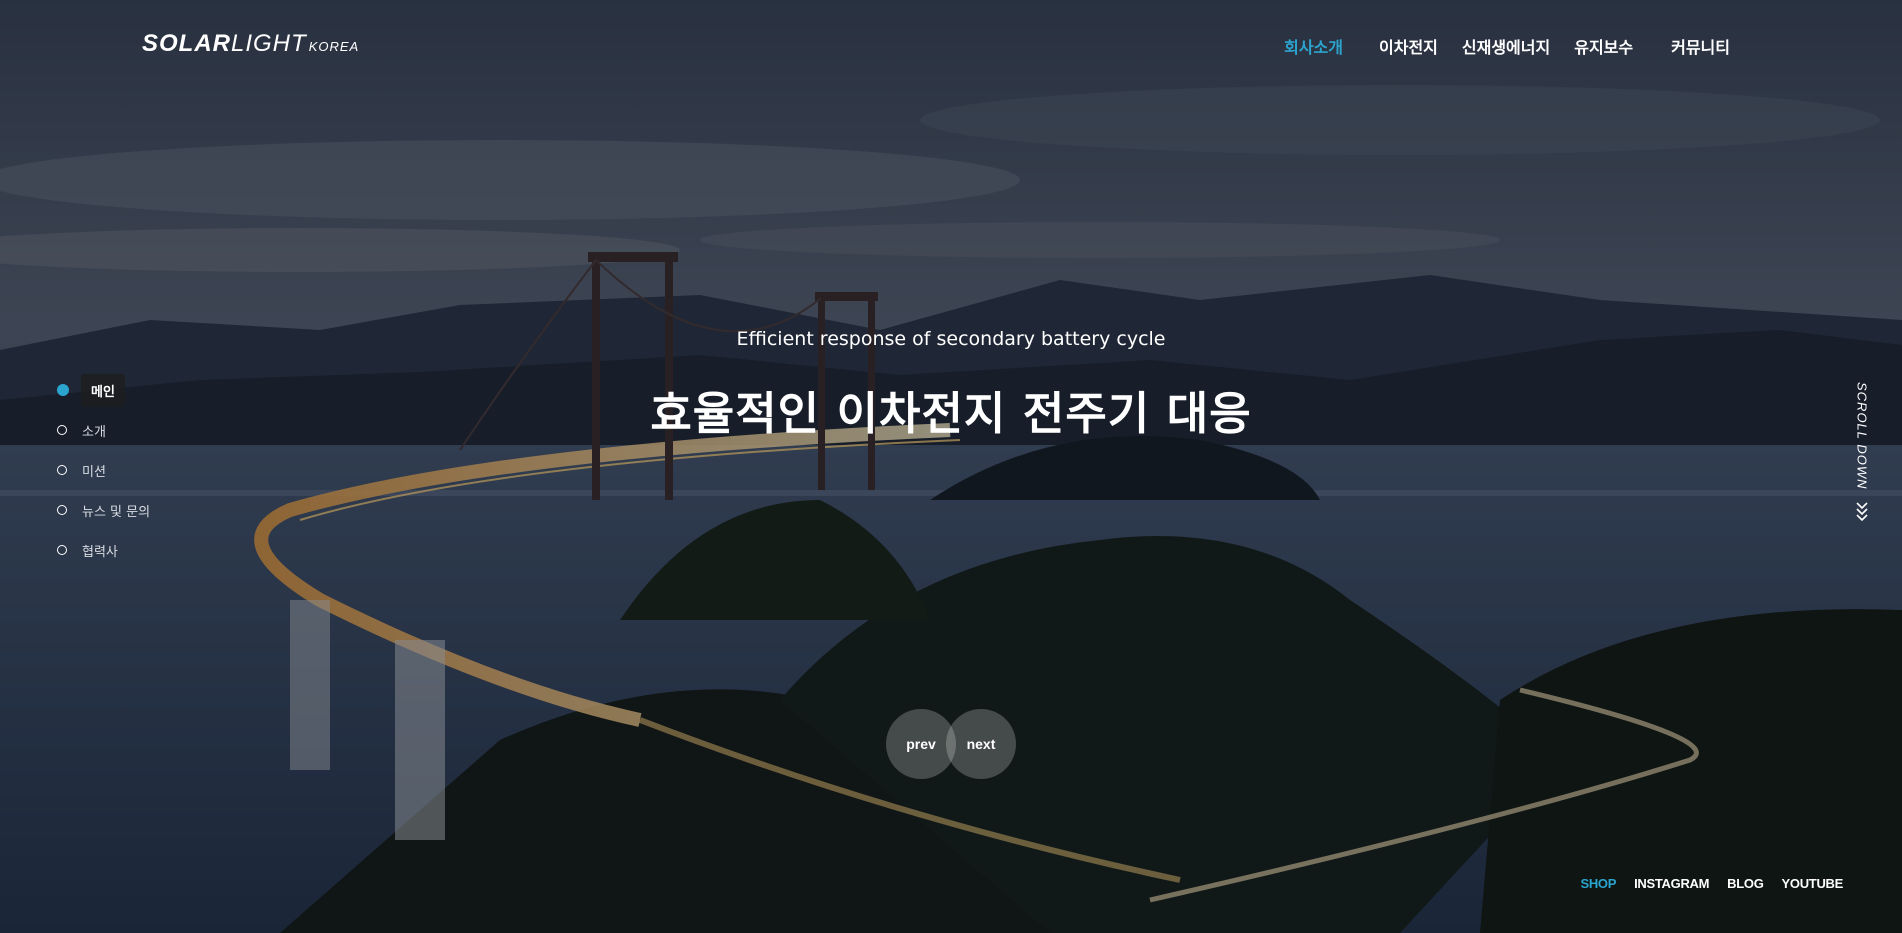  What do you see at coordinates (981, 744) in the screenshot?
I see `next-slide-button: next` at bounding box center [981, 744].